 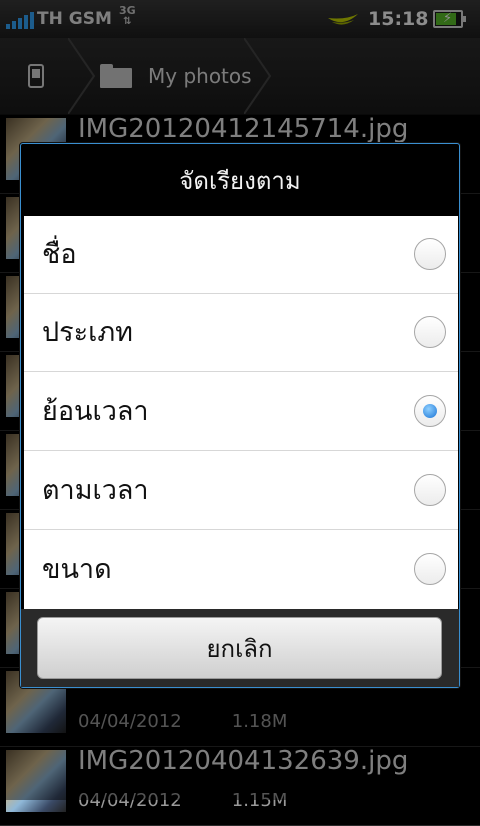 What do you see at coordinates (77, 569) in the screenshot?
I see `option-label: ขนาด` at bounding box center [77, 569].